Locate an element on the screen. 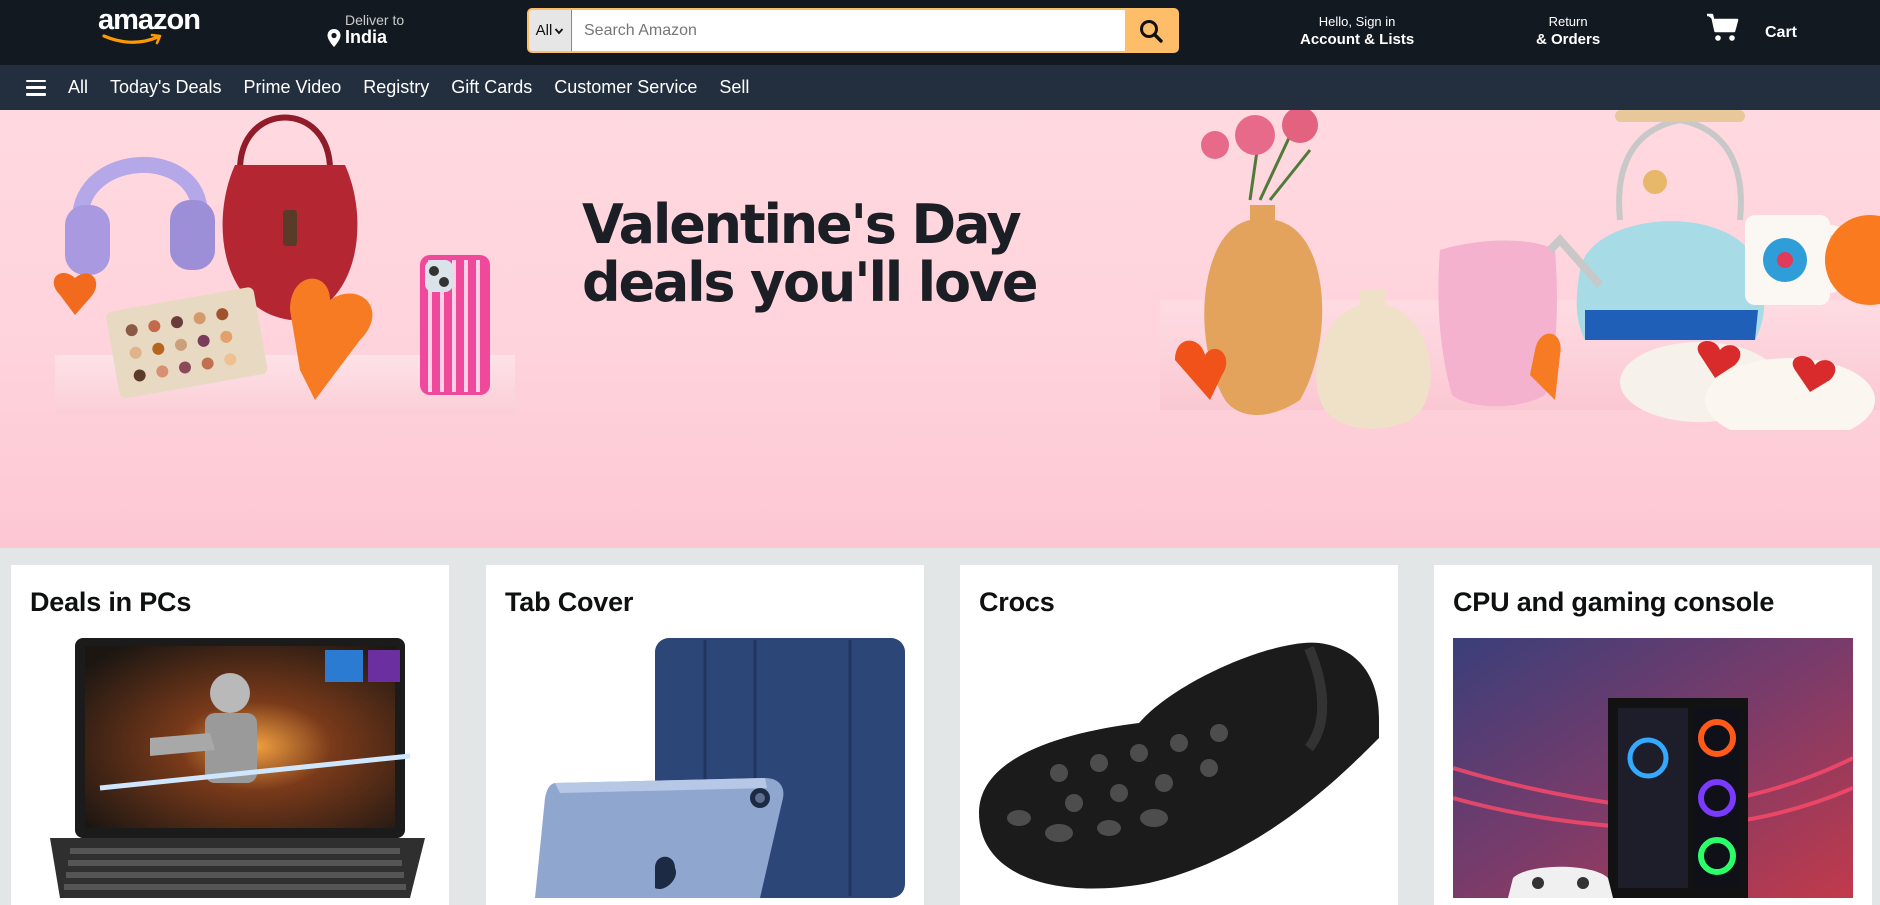  account-lists: Hello, Sign in Account & Lists is located at coordinates (1357, 31).